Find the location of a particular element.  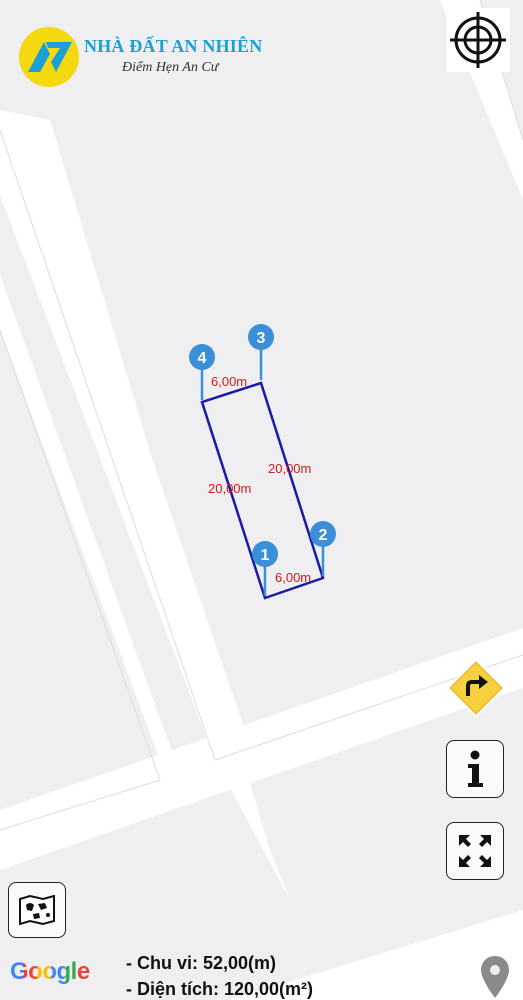

location-pin-icon is located at coordinates (495, 977).